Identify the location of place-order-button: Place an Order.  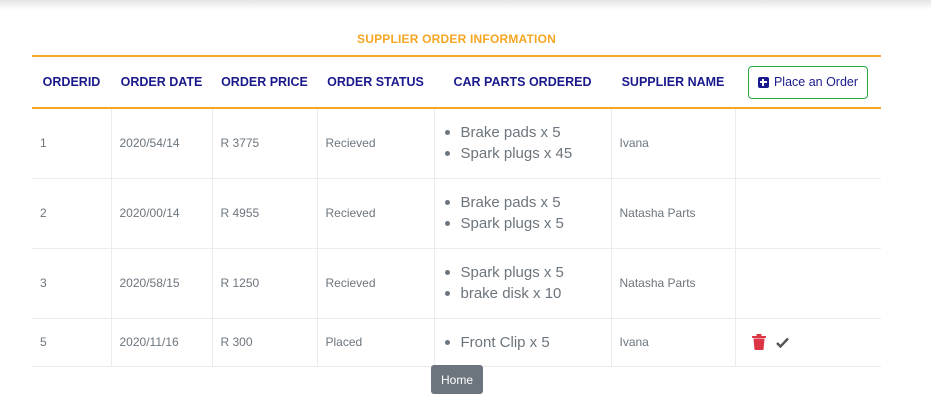
(808, 82).